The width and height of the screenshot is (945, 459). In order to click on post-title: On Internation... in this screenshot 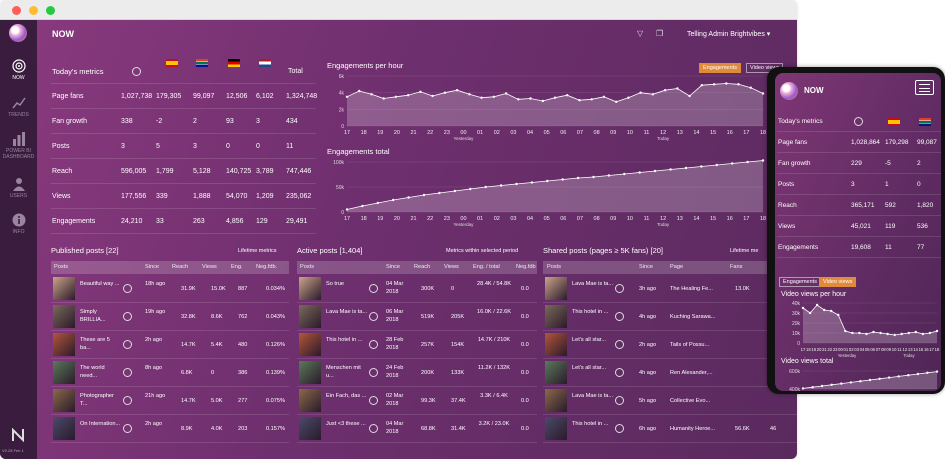, I will do `click(101, 424)`.